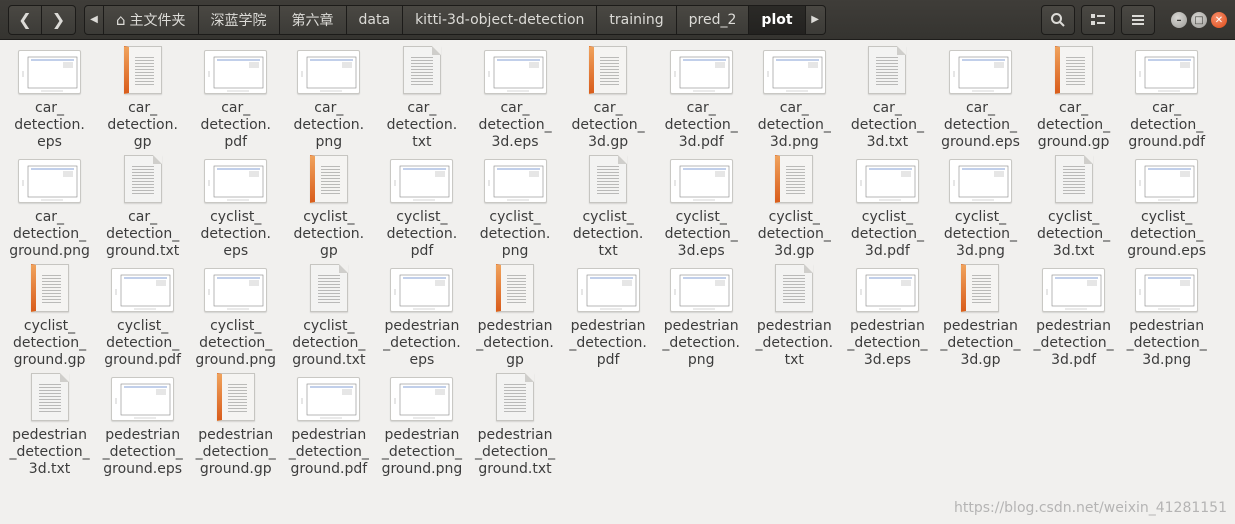  What do you see at coordinates (142, 343) in the screenshot?
I see `file-name: cyclist_ detection_ ground.pdf` at bounding box center [142, 343].